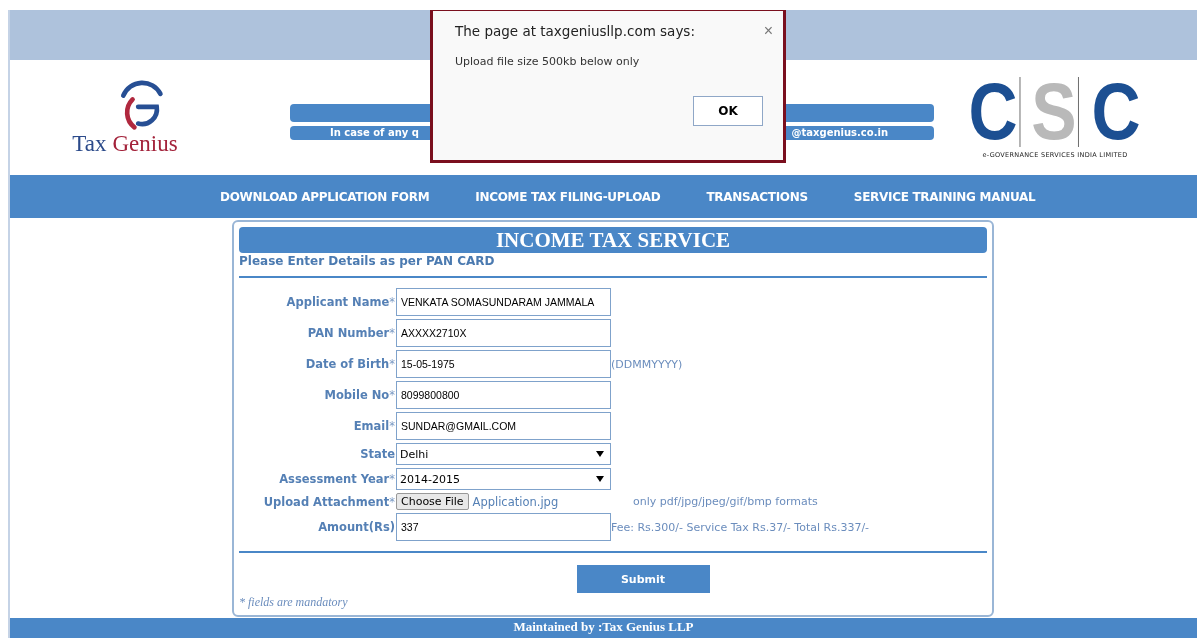 The image size is (1197, 638). What do you see at coordinates (503, 426) in the screenshot?
I see `input-field: SUNDAR@GMAIL.COM` at bounding box center [503, 426].